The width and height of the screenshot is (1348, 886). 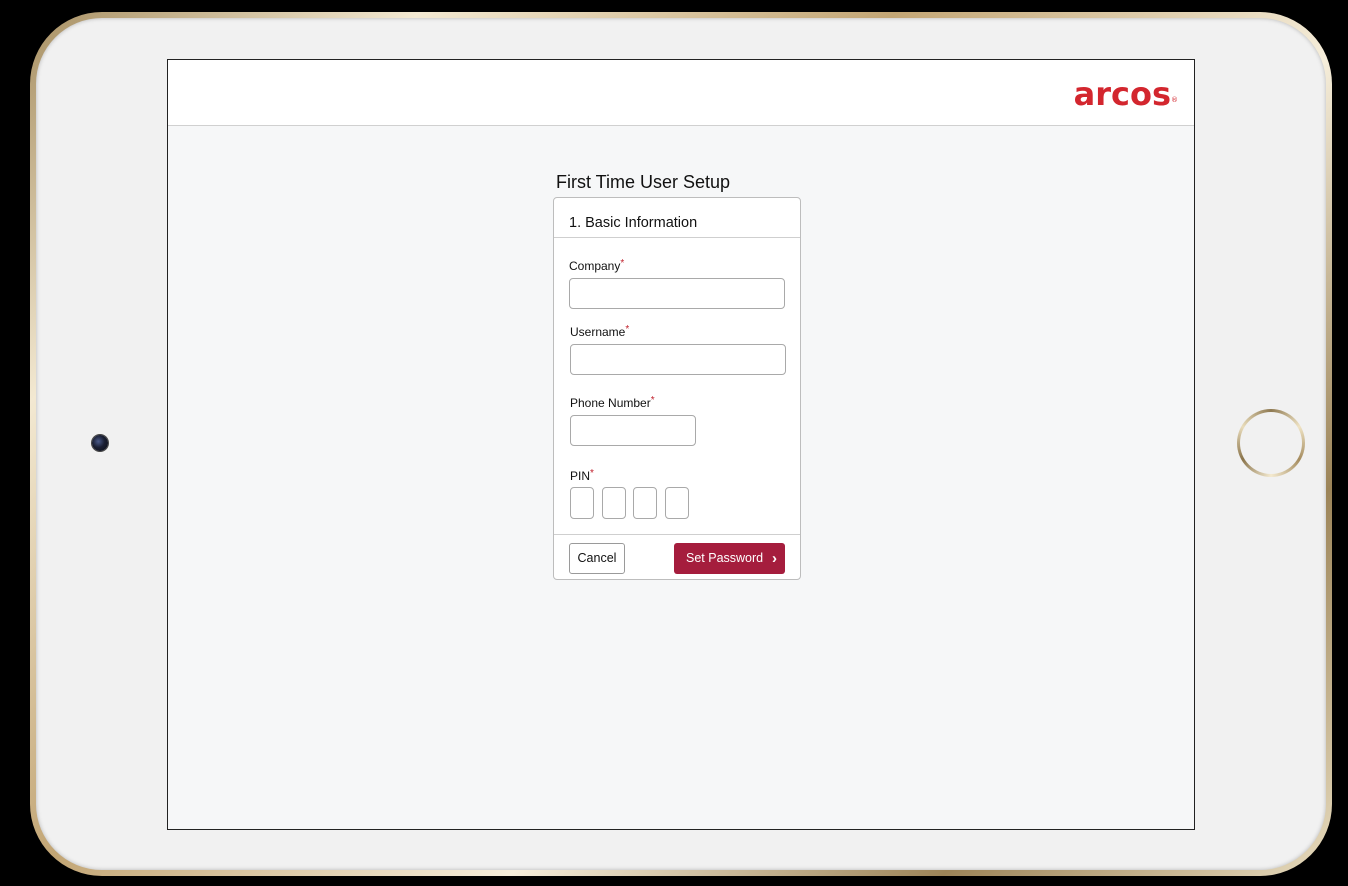 I want to click on step-title: 1. Basic Information, so click(x=633, y=223).